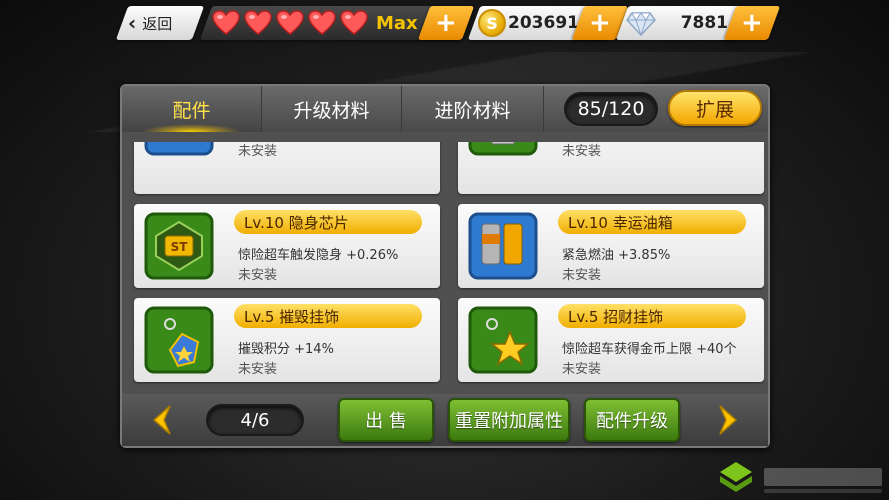 Image resolution: width=889 pixels, height=500 pixels. I want to click on top-bar: ‹ 返回 Max + S 2036919 + 7881 +, so click(444, 21).